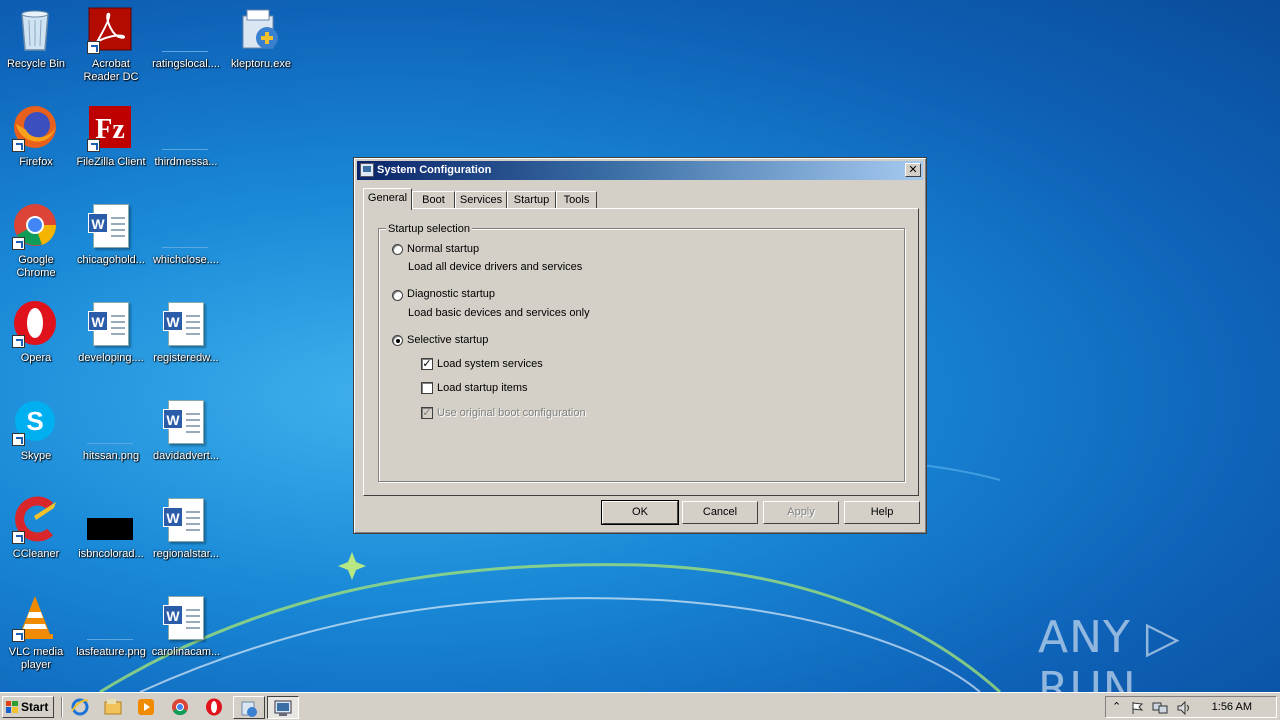 Image resolution: width=1280 pixels, height=720 pixels. I want to click on desktop-icon-label: VLC media player, so click(36, 658).